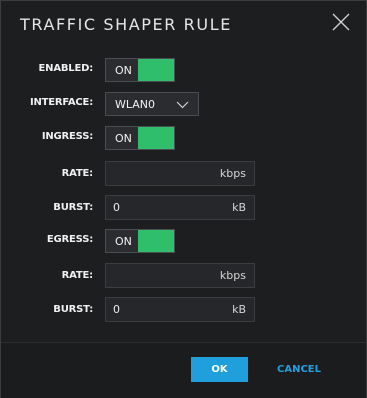 Image resolution: width=367 pixels, height=398 pixels. What do you see at coordinates (69, 239) in the screenshot?
I see `egress-label: EGRESS:` at bounding box center [69, 239].